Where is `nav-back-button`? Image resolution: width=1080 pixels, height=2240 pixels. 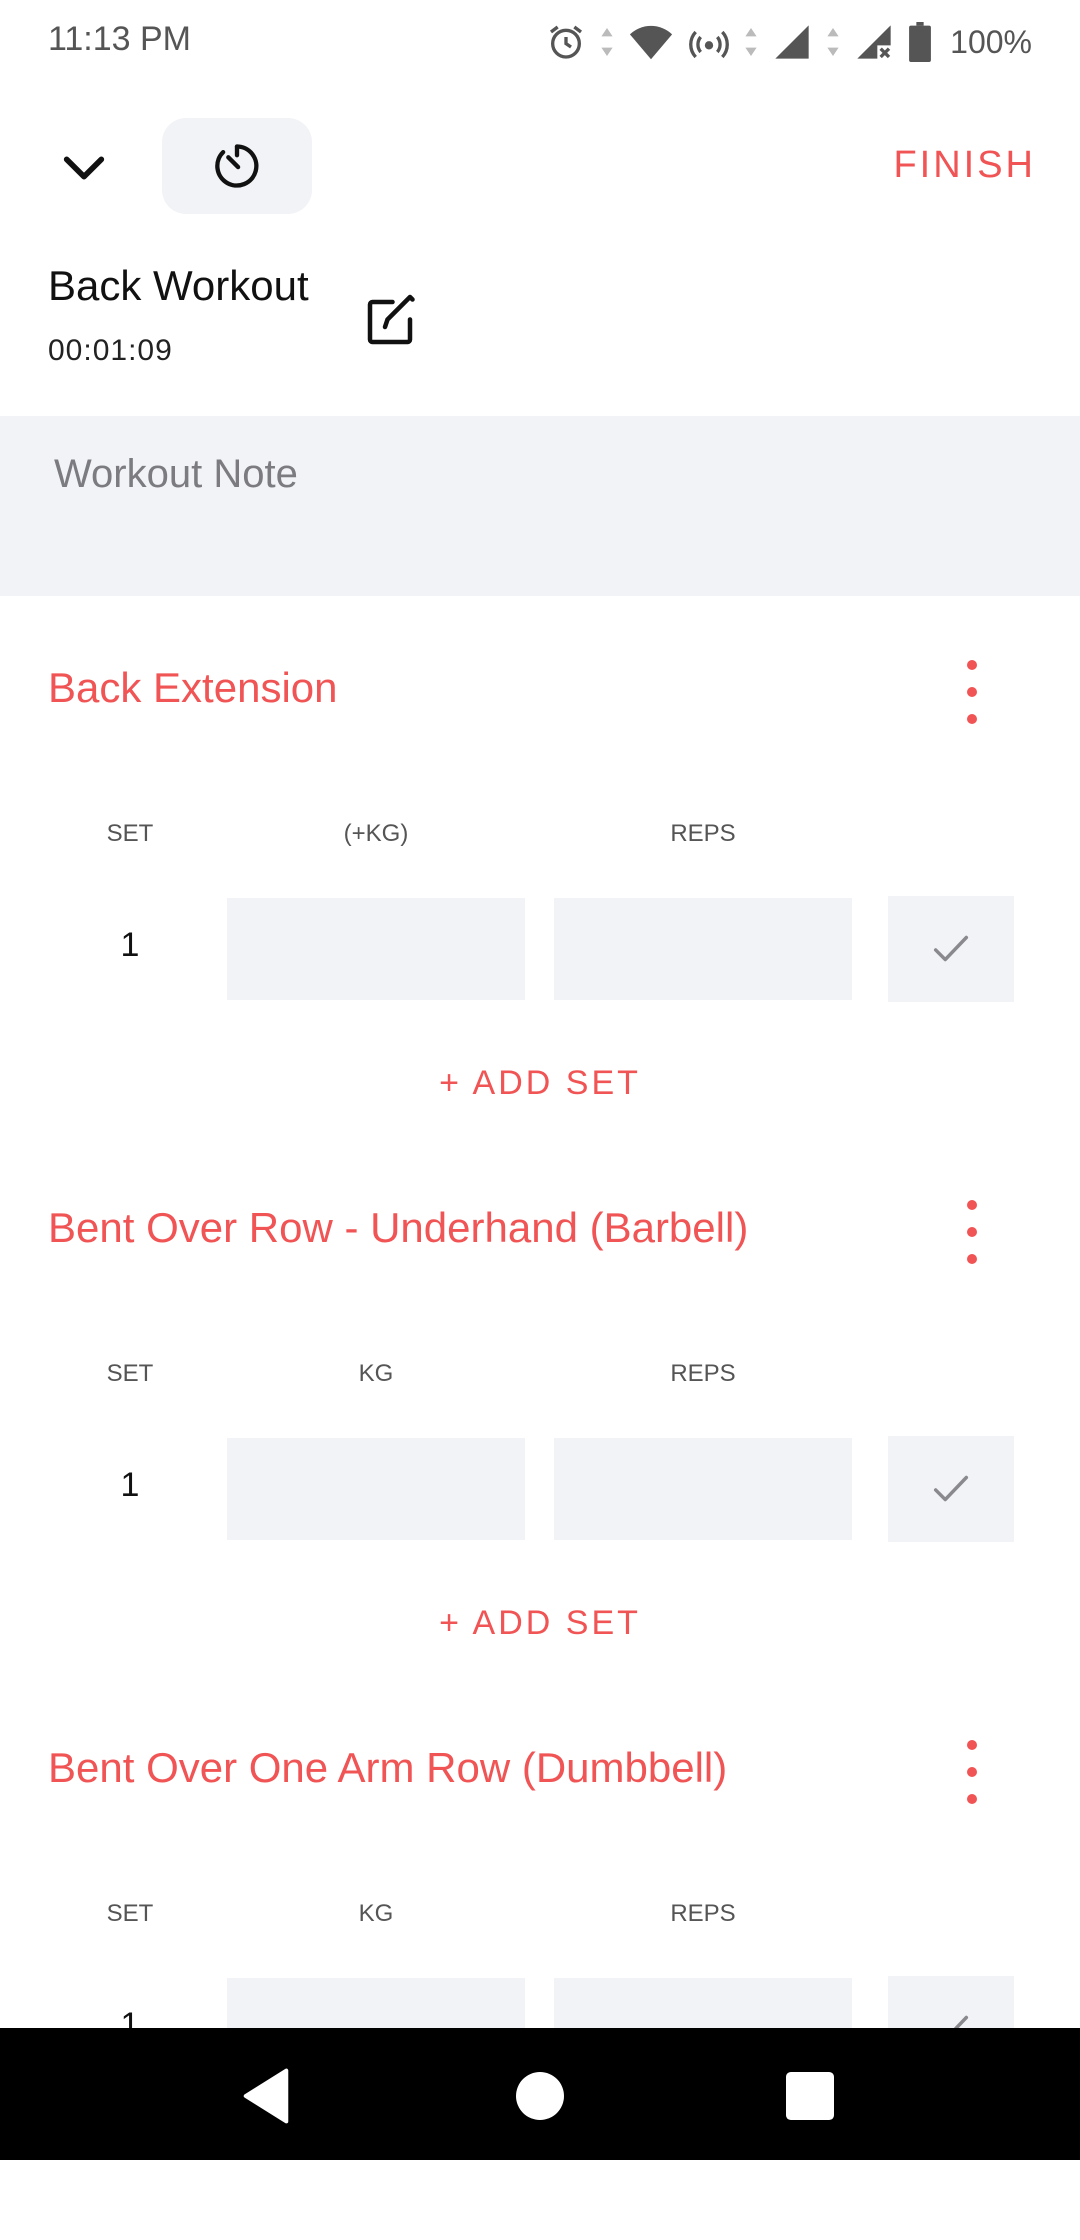
nav-back-button is located at coordinates (266, 2096).